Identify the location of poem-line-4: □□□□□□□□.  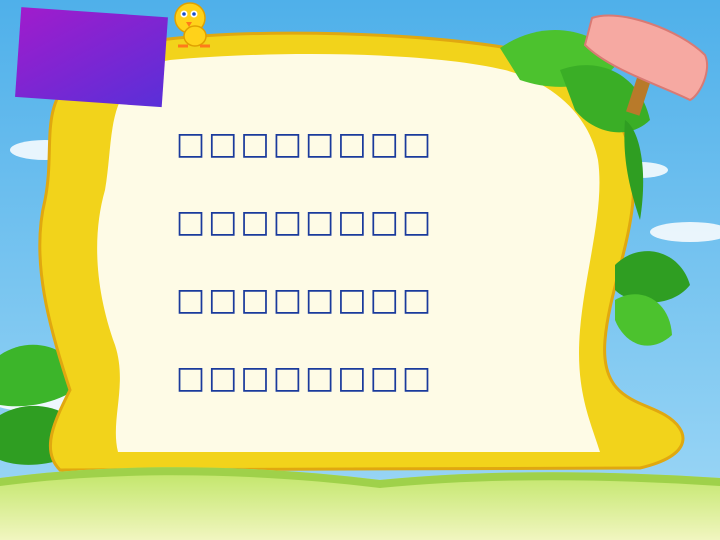
(305, 378).